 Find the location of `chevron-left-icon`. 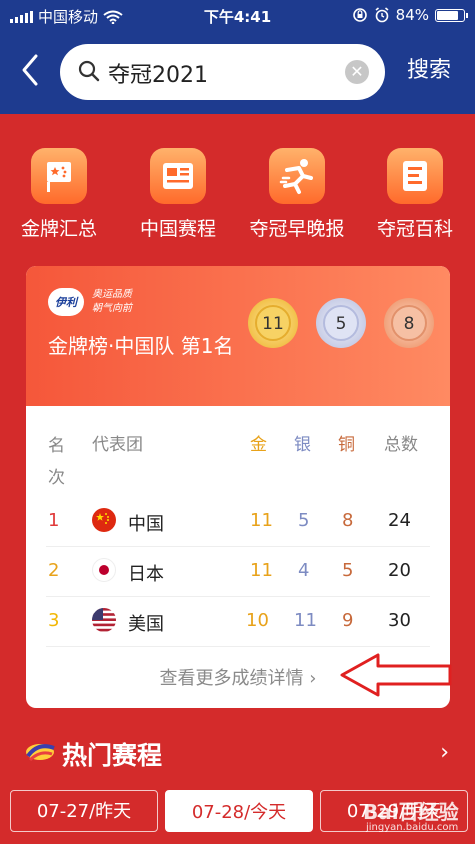

chevron-left-icon is located at coordinates (30, 70).